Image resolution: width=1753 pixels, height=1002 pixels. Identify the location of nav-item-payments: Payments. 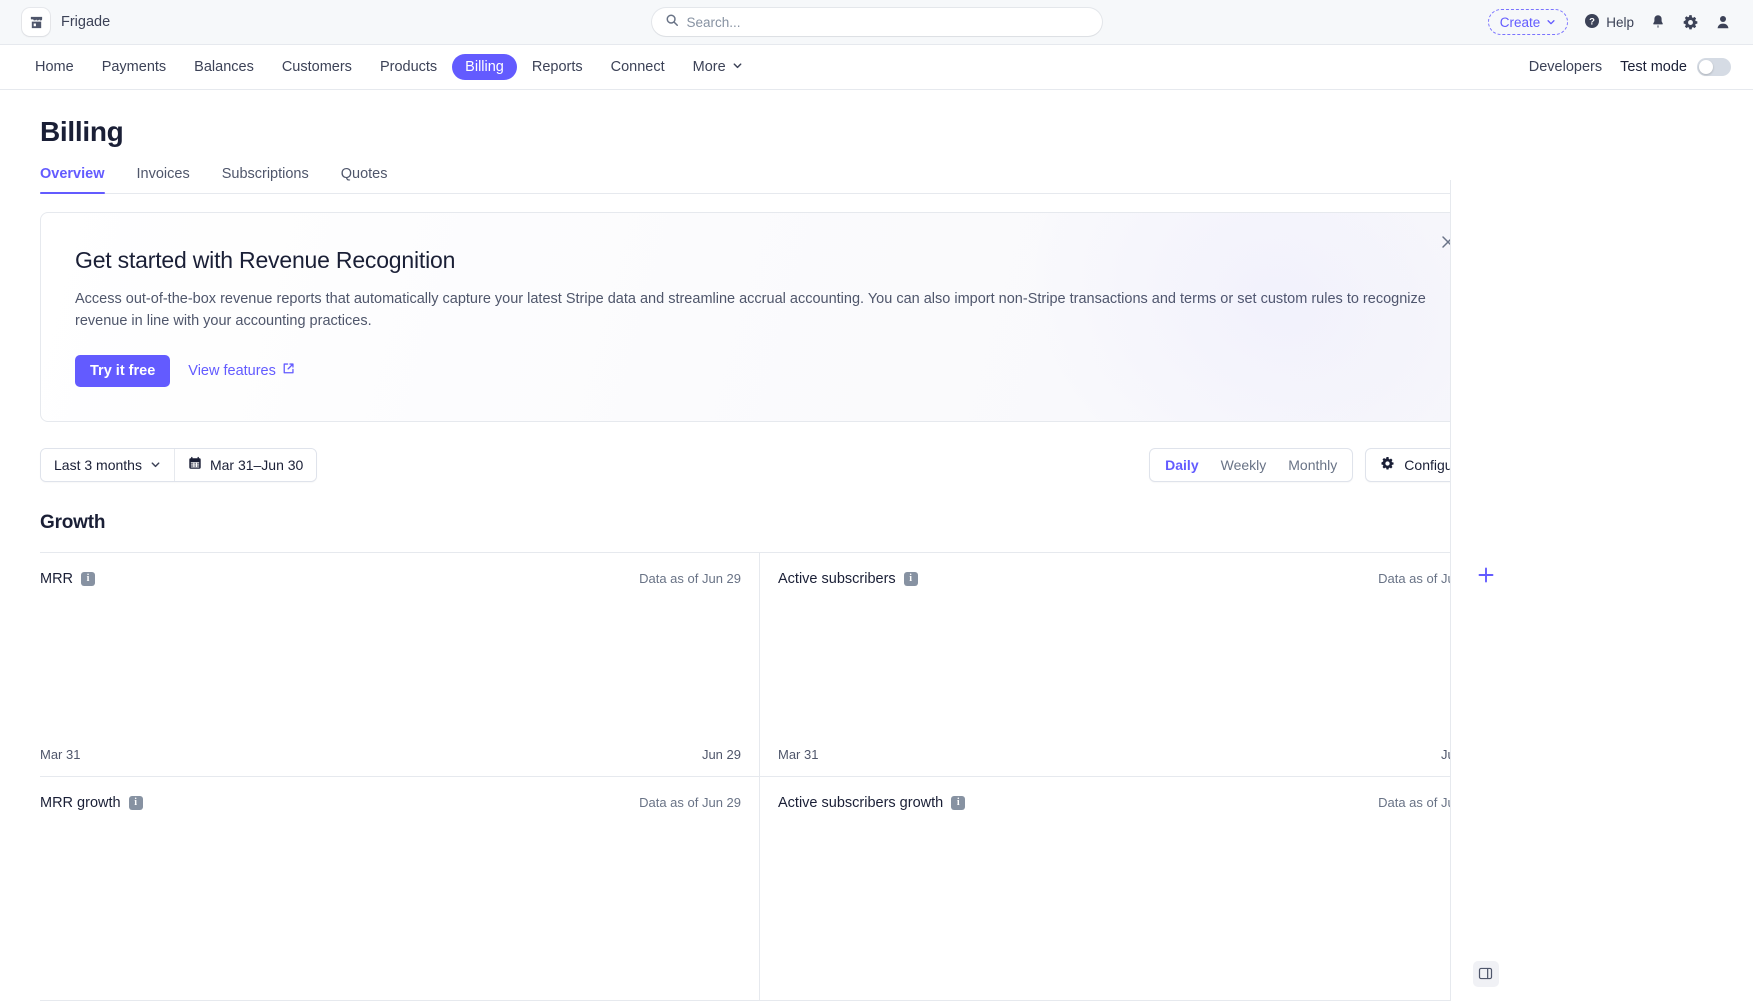
(134, 67).